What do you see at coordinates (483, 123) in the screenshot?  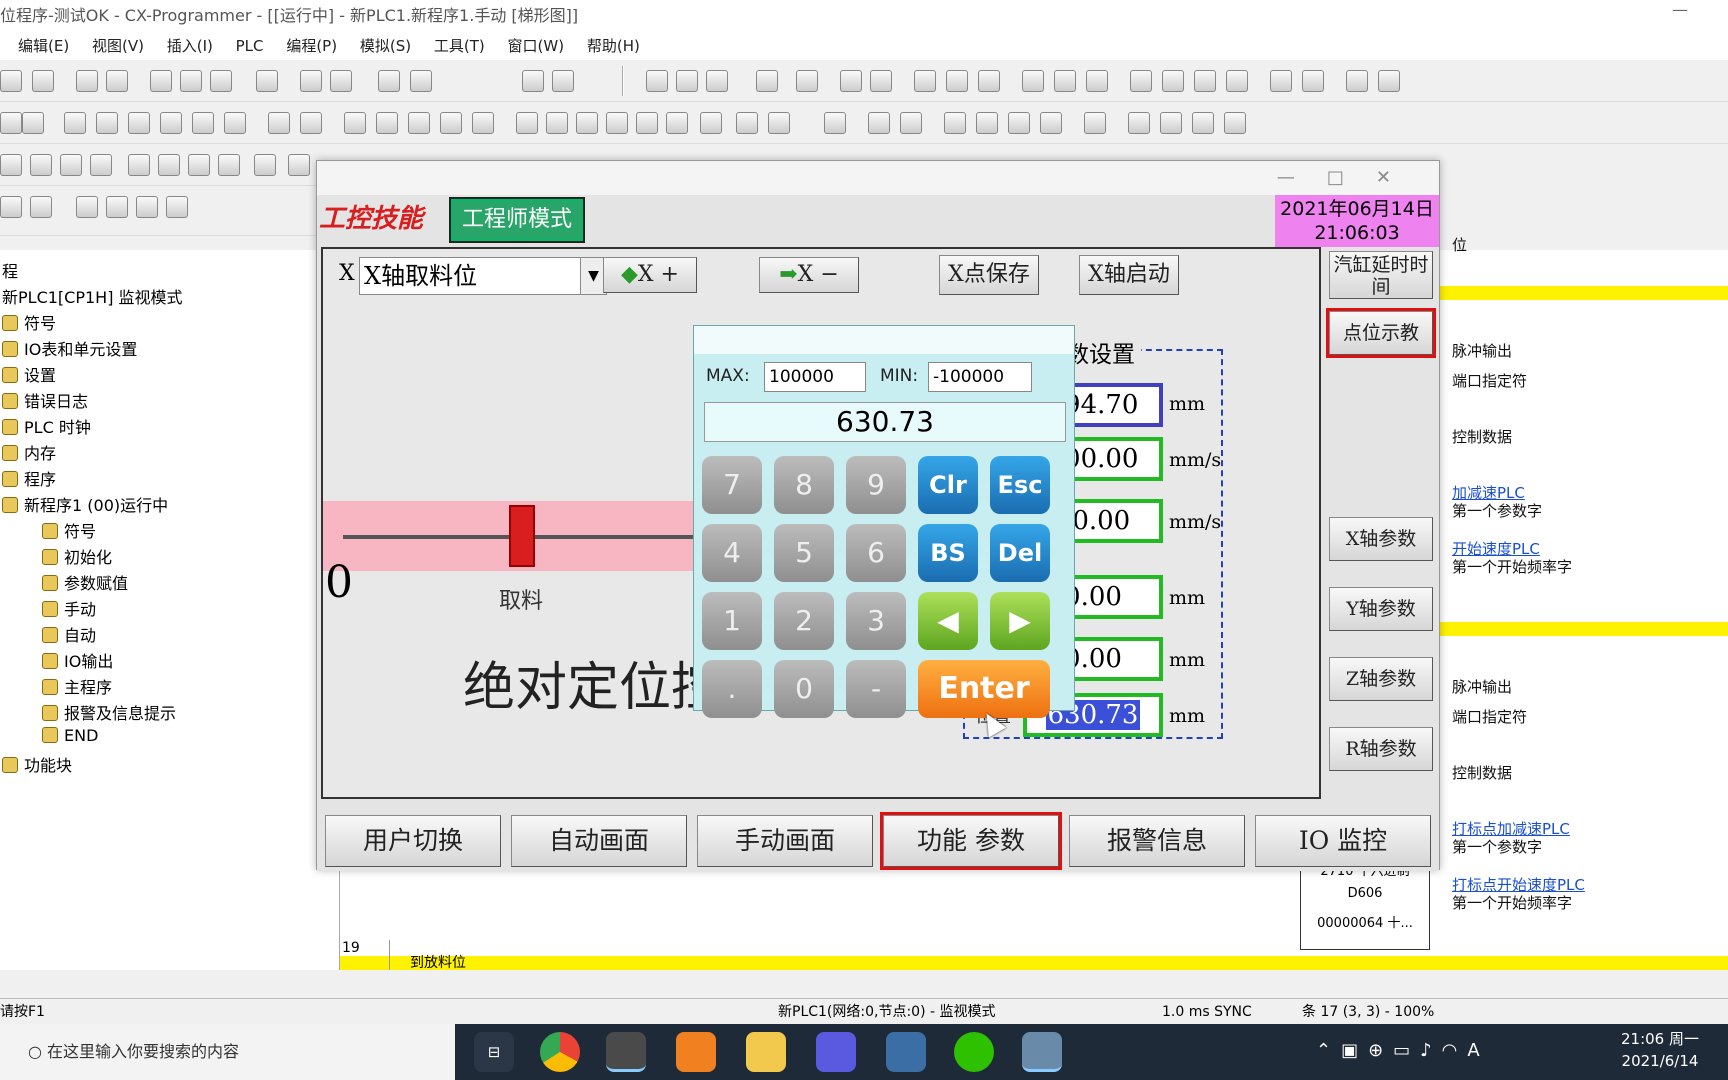 I see `contact-or-nc-icon` at bounding box center [483, 123].